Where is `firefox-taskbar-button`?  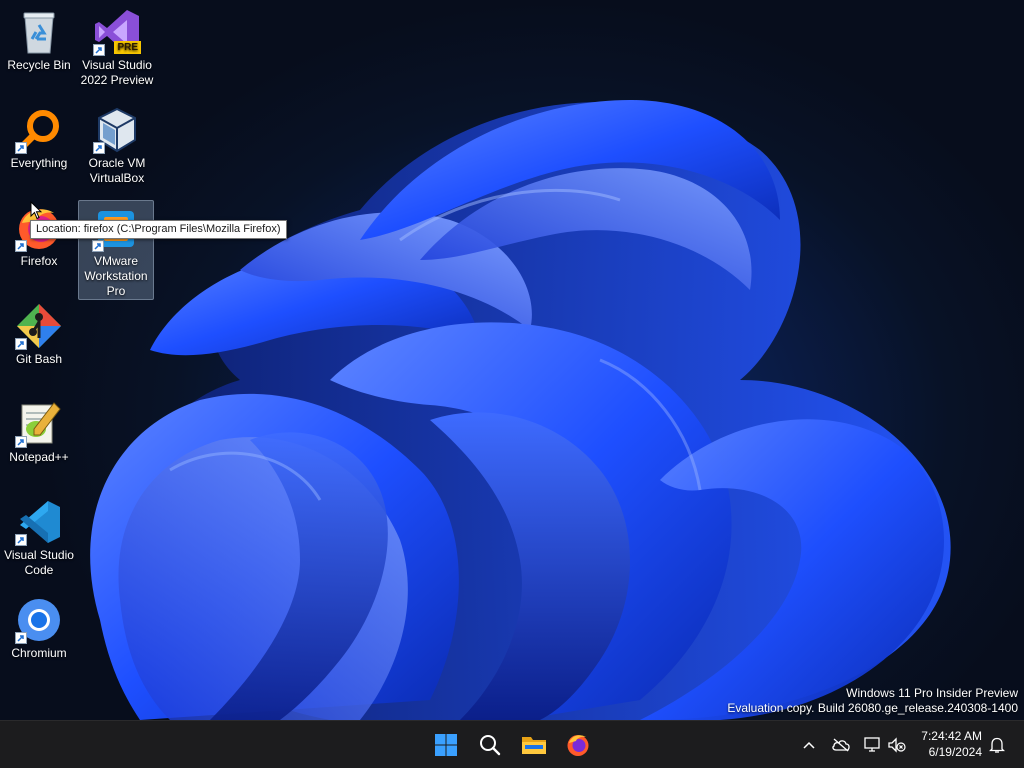
firefox-taskbar-button is located at coordinates (578, 745).